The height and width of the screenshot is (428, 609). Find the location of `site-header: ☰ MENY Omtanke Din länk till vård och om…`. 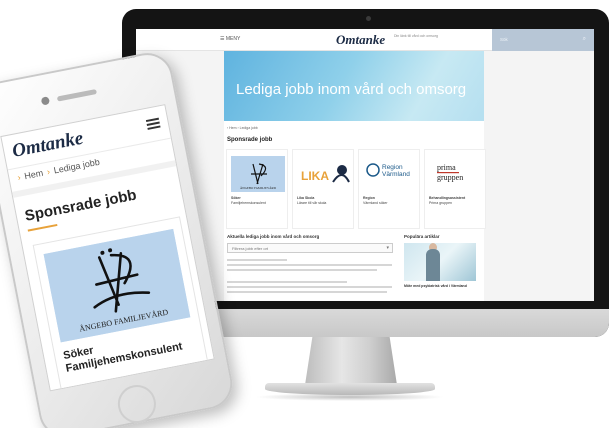

site-header: ☰ MENY Omtanke Din länk till vård och om… is located at coordinates (365, 40).